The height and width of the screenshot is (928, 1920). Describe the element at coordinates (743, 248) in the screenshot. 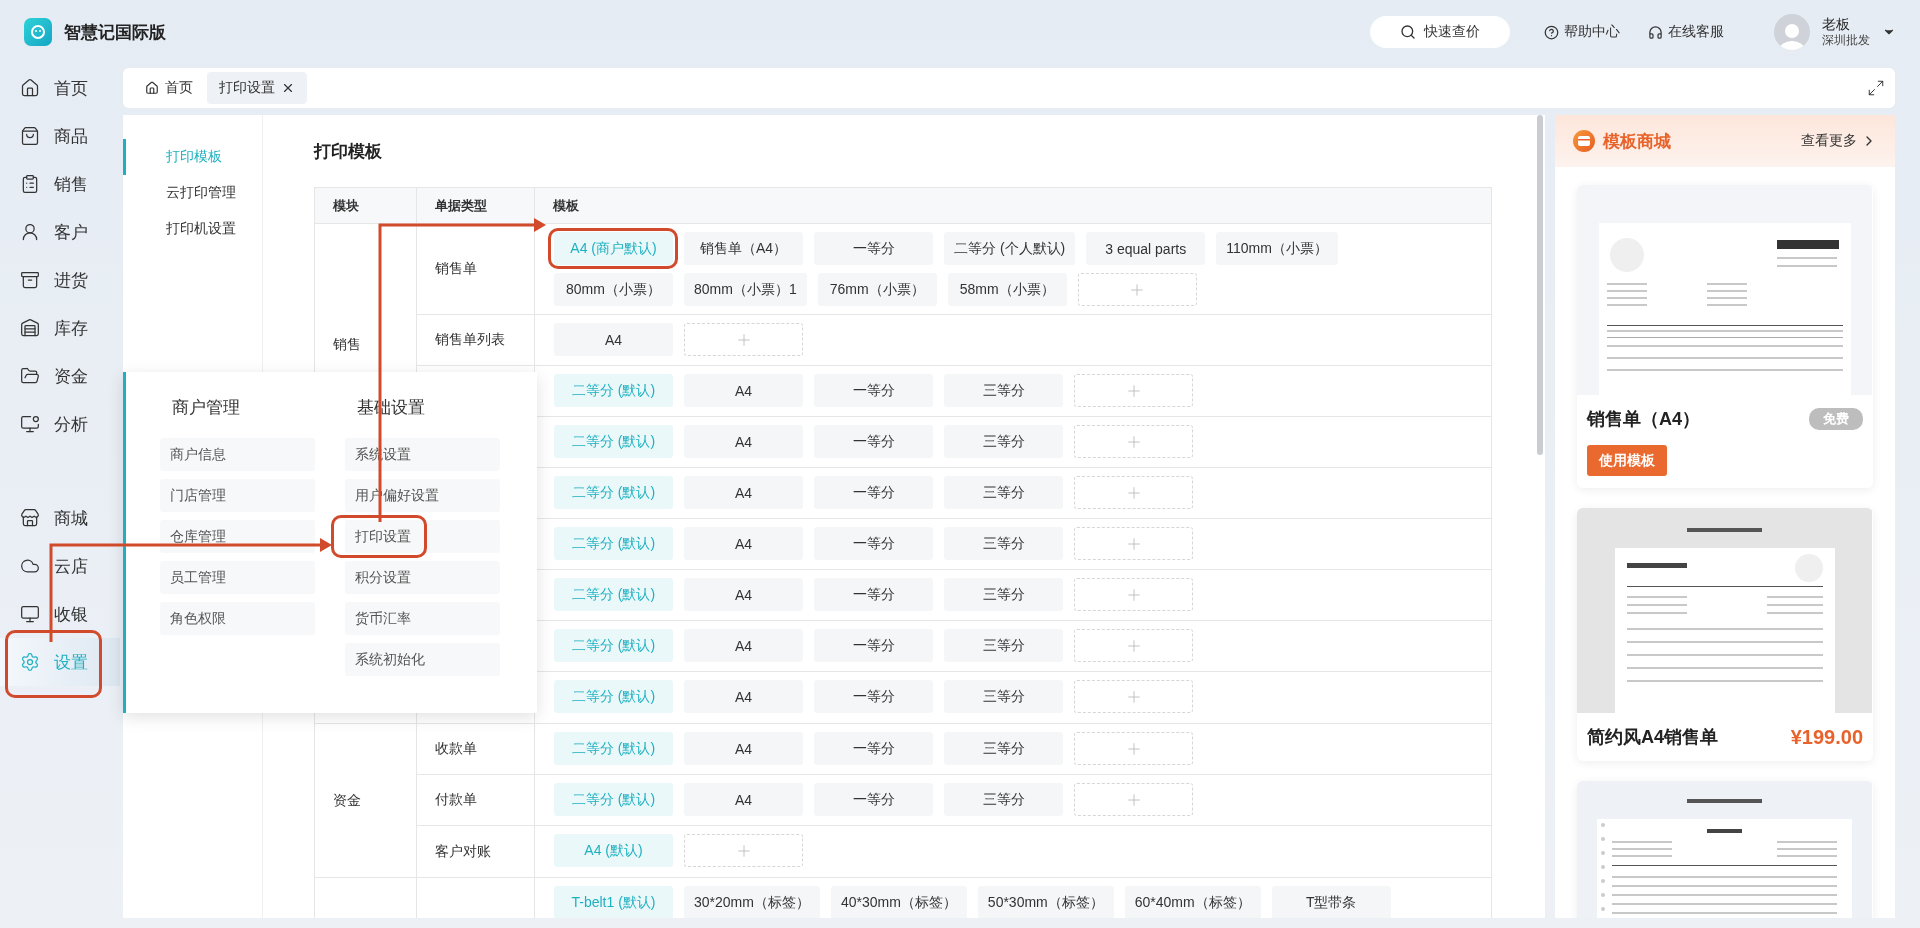

I see `template-chip: 销售单（A4）` at that location.